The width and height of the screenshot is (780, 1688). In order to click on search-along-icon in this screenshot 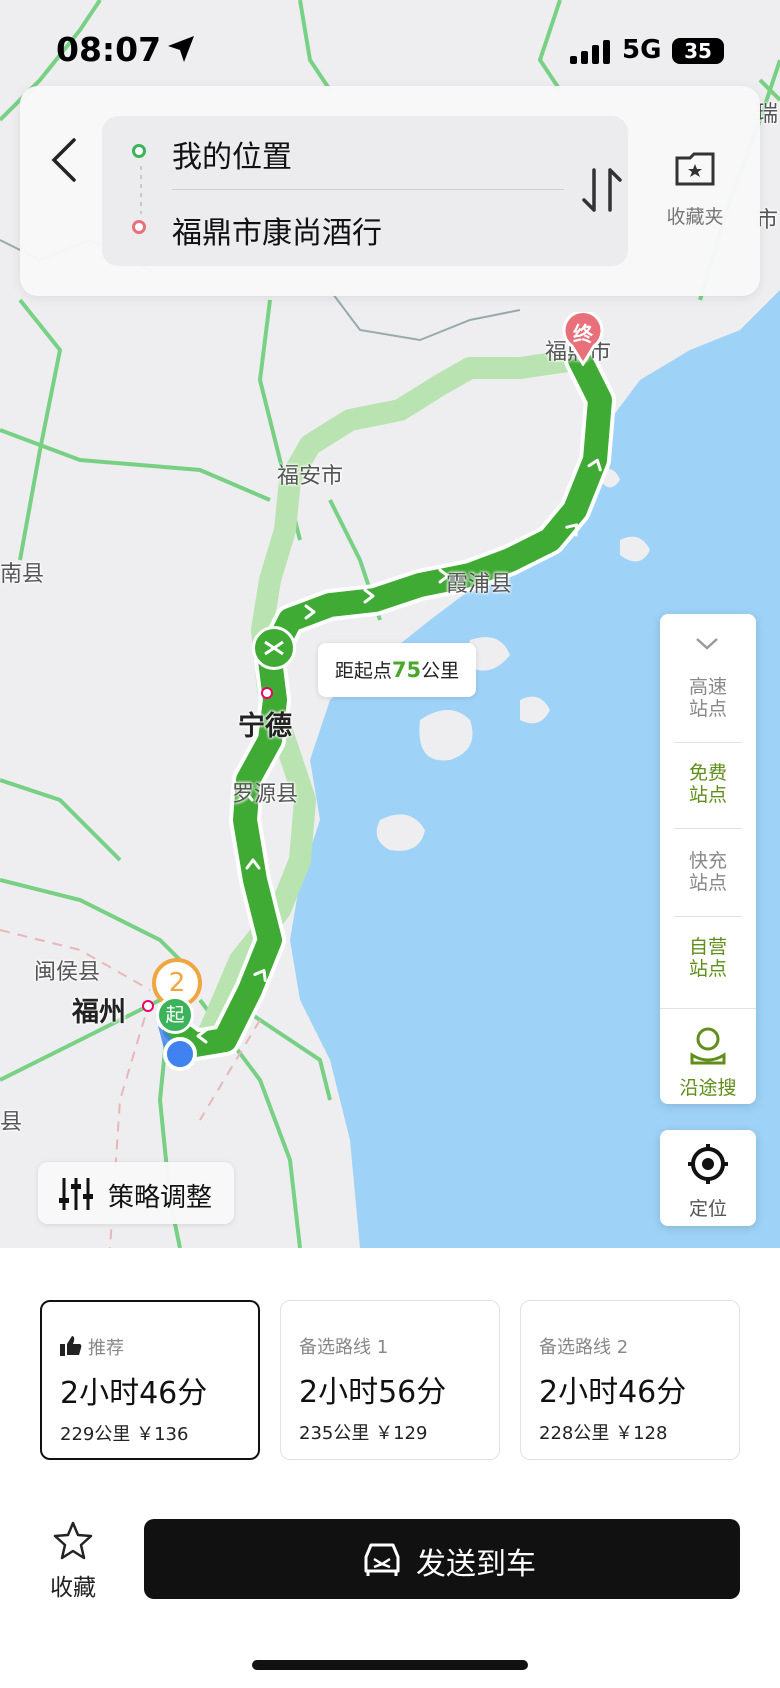, I will do `click(708, 1046)`.